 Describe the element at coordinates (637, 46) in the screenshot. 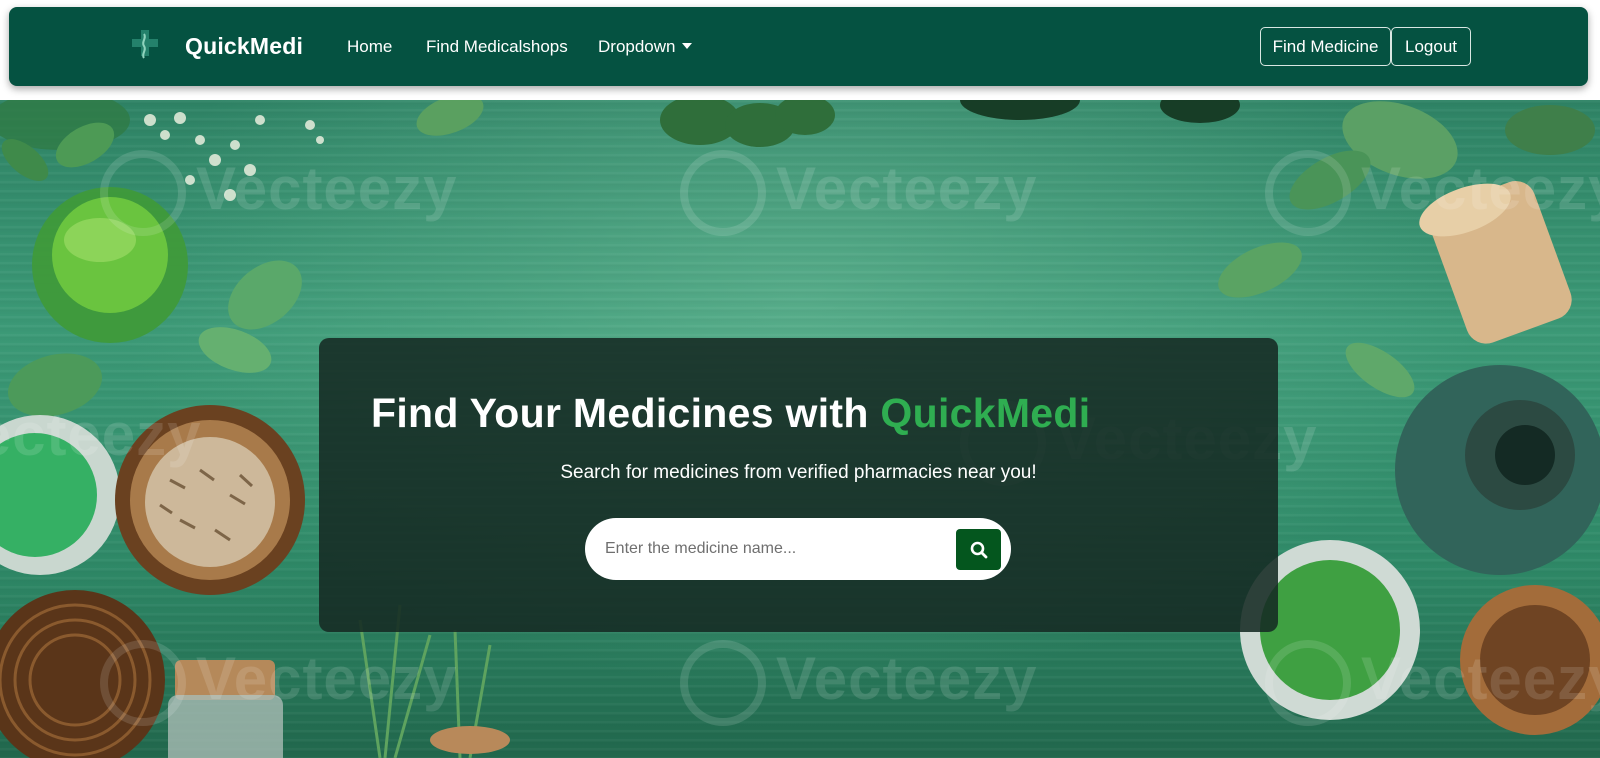

I see `nav-dropdown-label: Dropdown` at that location.